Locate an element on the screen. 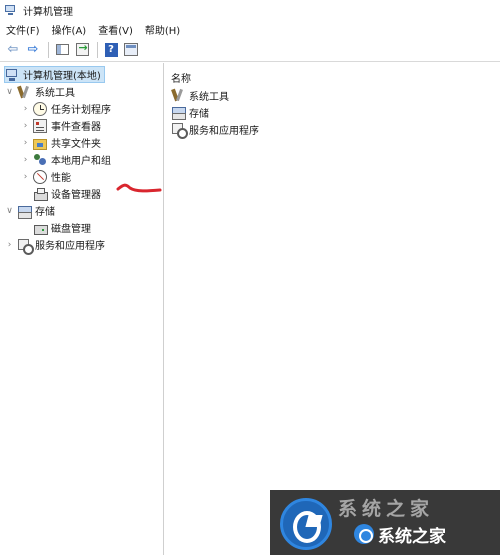  tree-item-event-viewer: › 事件查看器 is located at coordinates (60, 125).